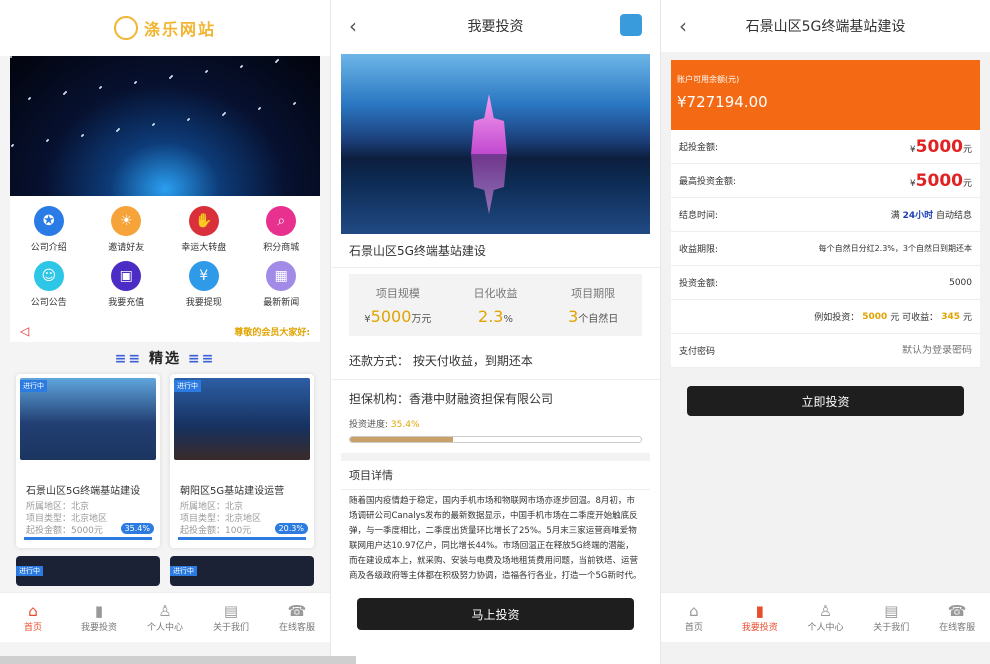 The width and height of the screenshot is (990, 664). What do you see at coordinates (384, 425) in the screenshot?
I see `progress-label: 投资进度: 35.4%` at bounding box center [384, 425].